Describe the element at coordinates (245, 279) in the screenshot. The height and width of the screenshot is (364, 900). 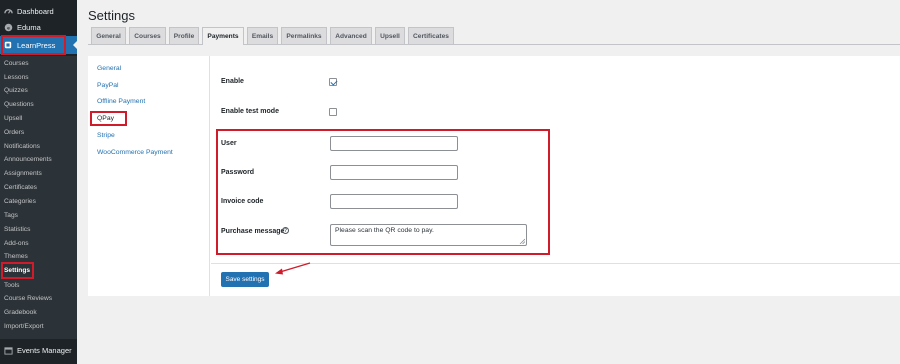
I see `save-settings-button: Save settings` at that location.